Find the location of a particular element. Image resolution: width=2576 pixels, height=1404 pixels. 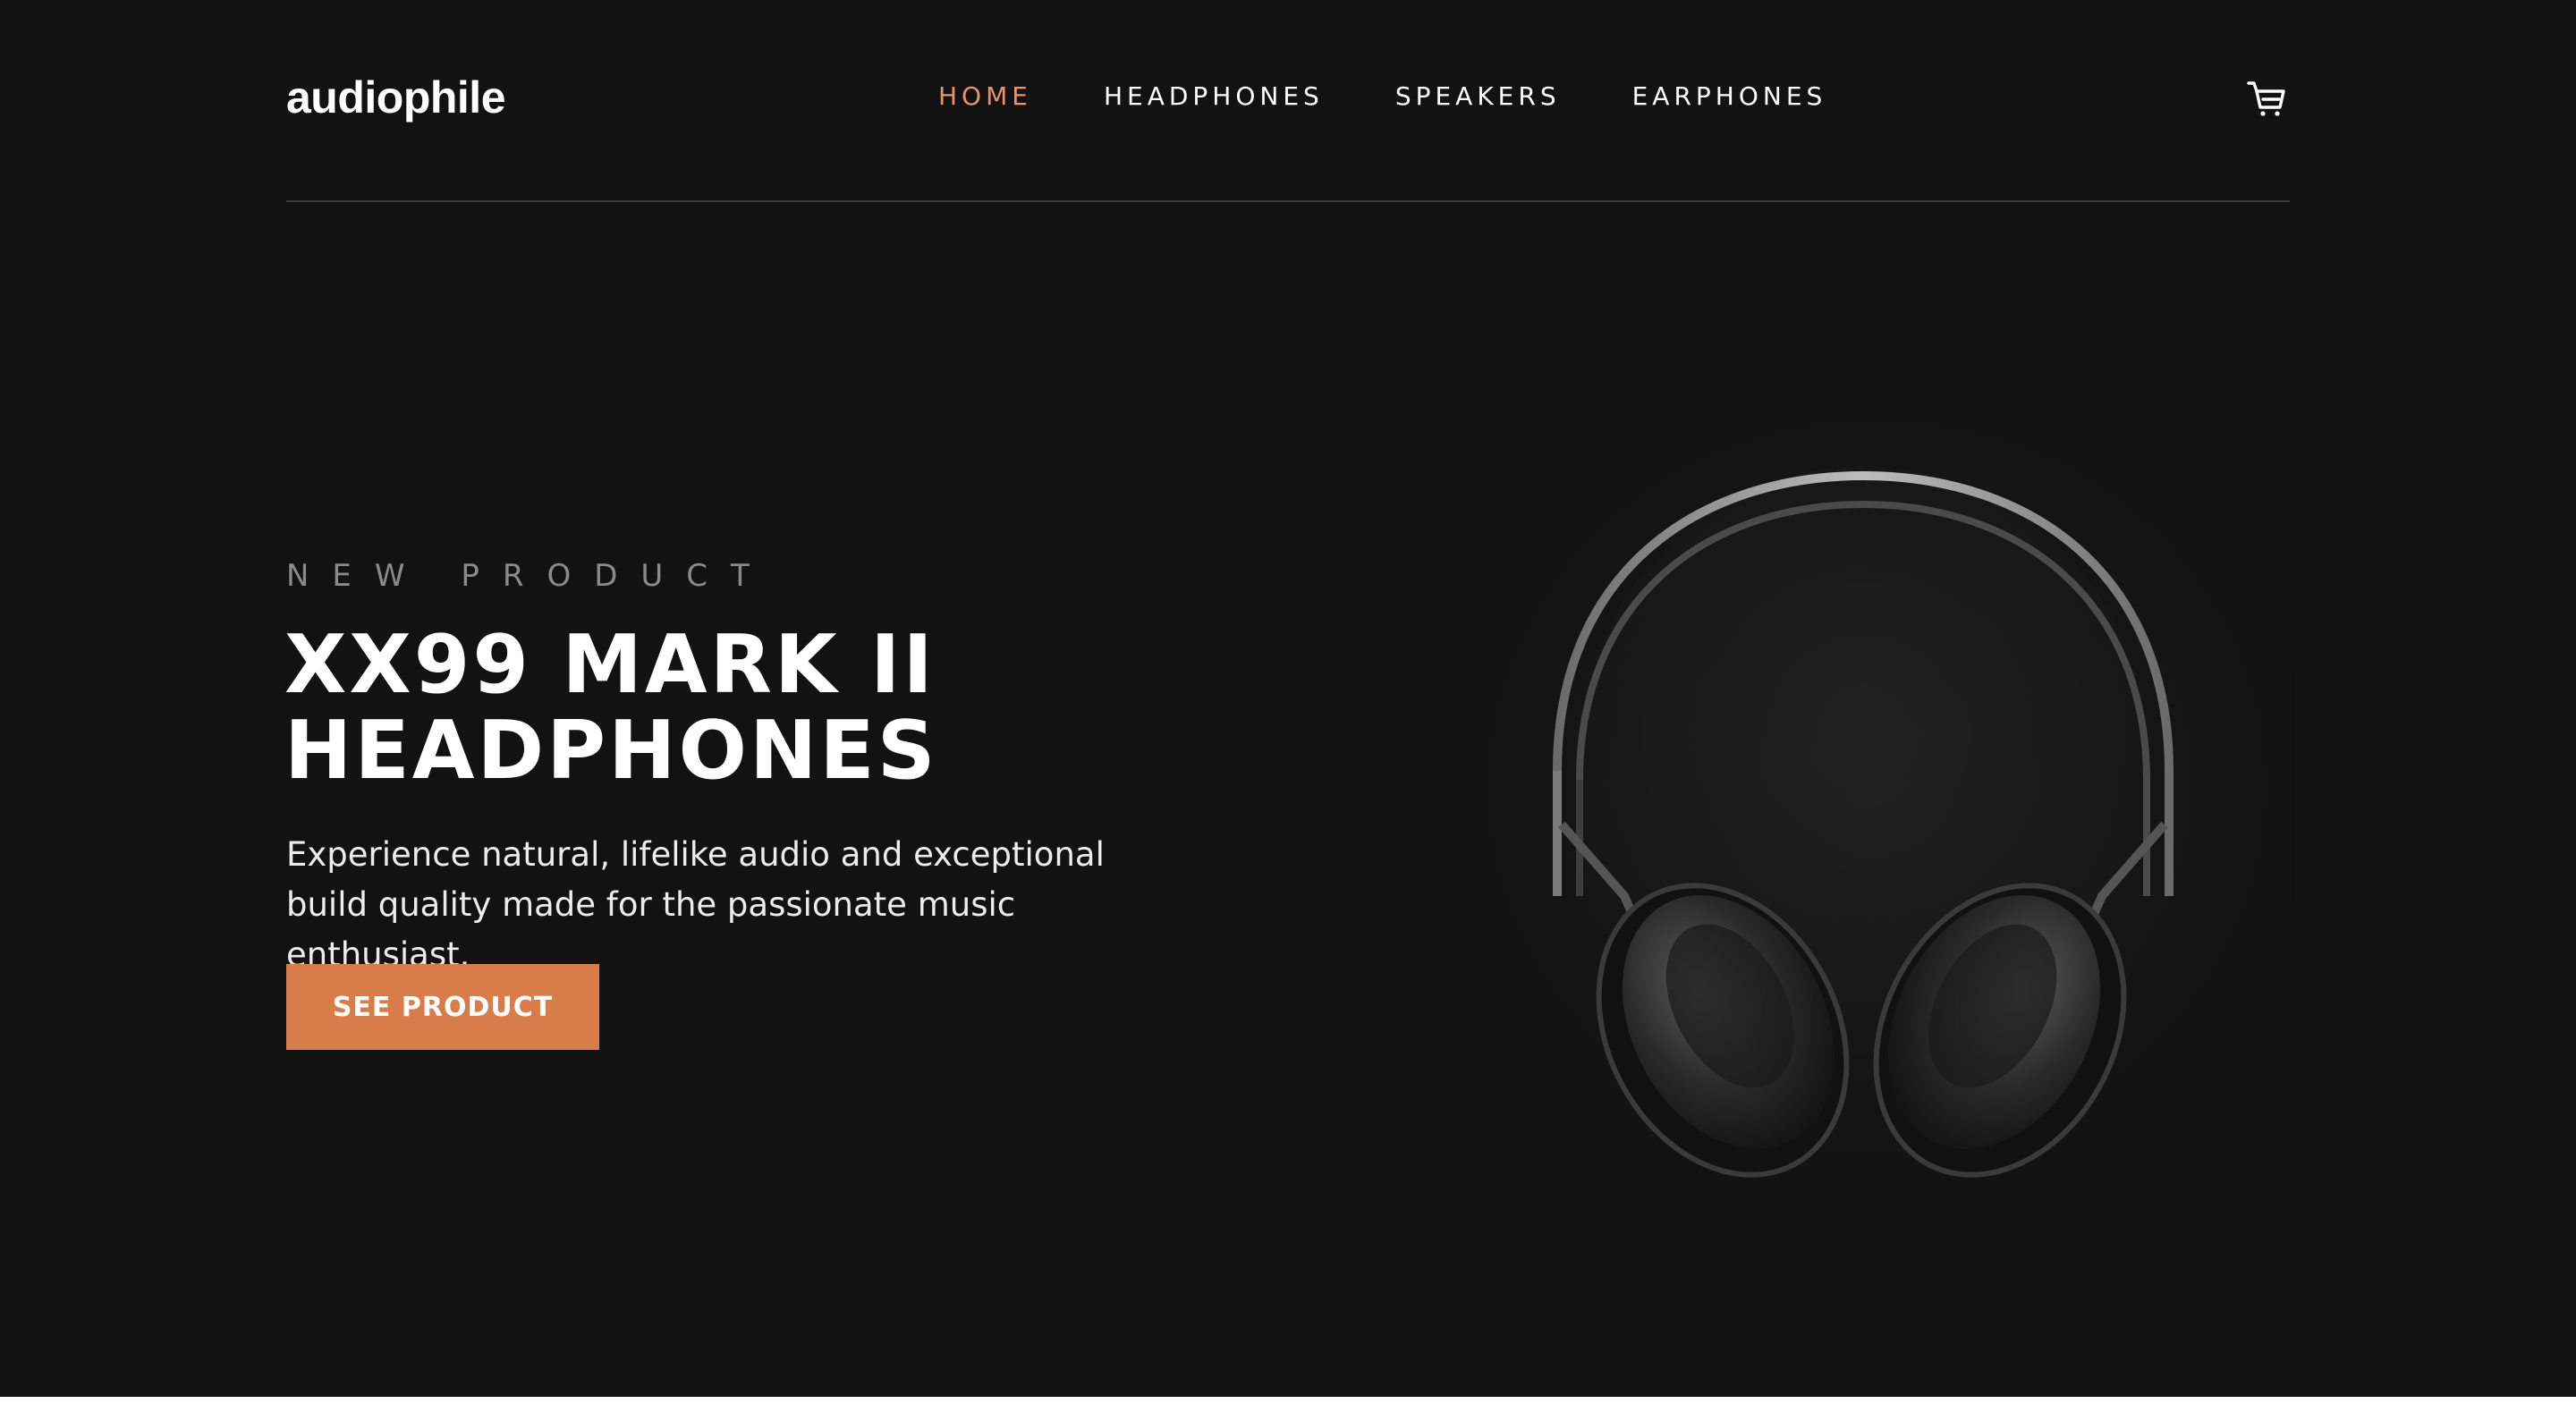

hero-title-line-2: HEADPHONES is located at coordinates (611, 751).